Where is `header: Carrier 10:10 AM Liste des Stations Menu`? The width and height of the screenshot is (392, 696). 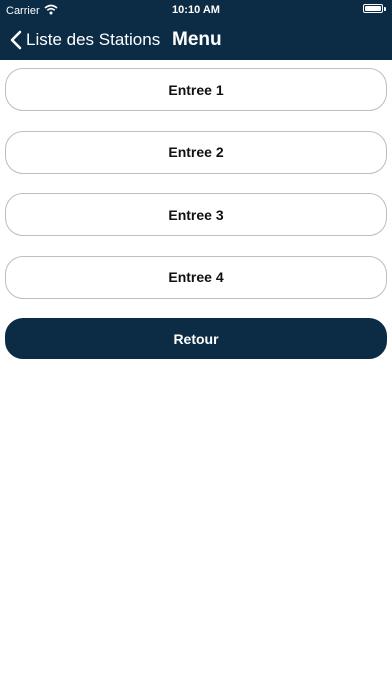
header: Carrier 10:10 AM Liste des Stations Menu is located at coordinates (196, 30).